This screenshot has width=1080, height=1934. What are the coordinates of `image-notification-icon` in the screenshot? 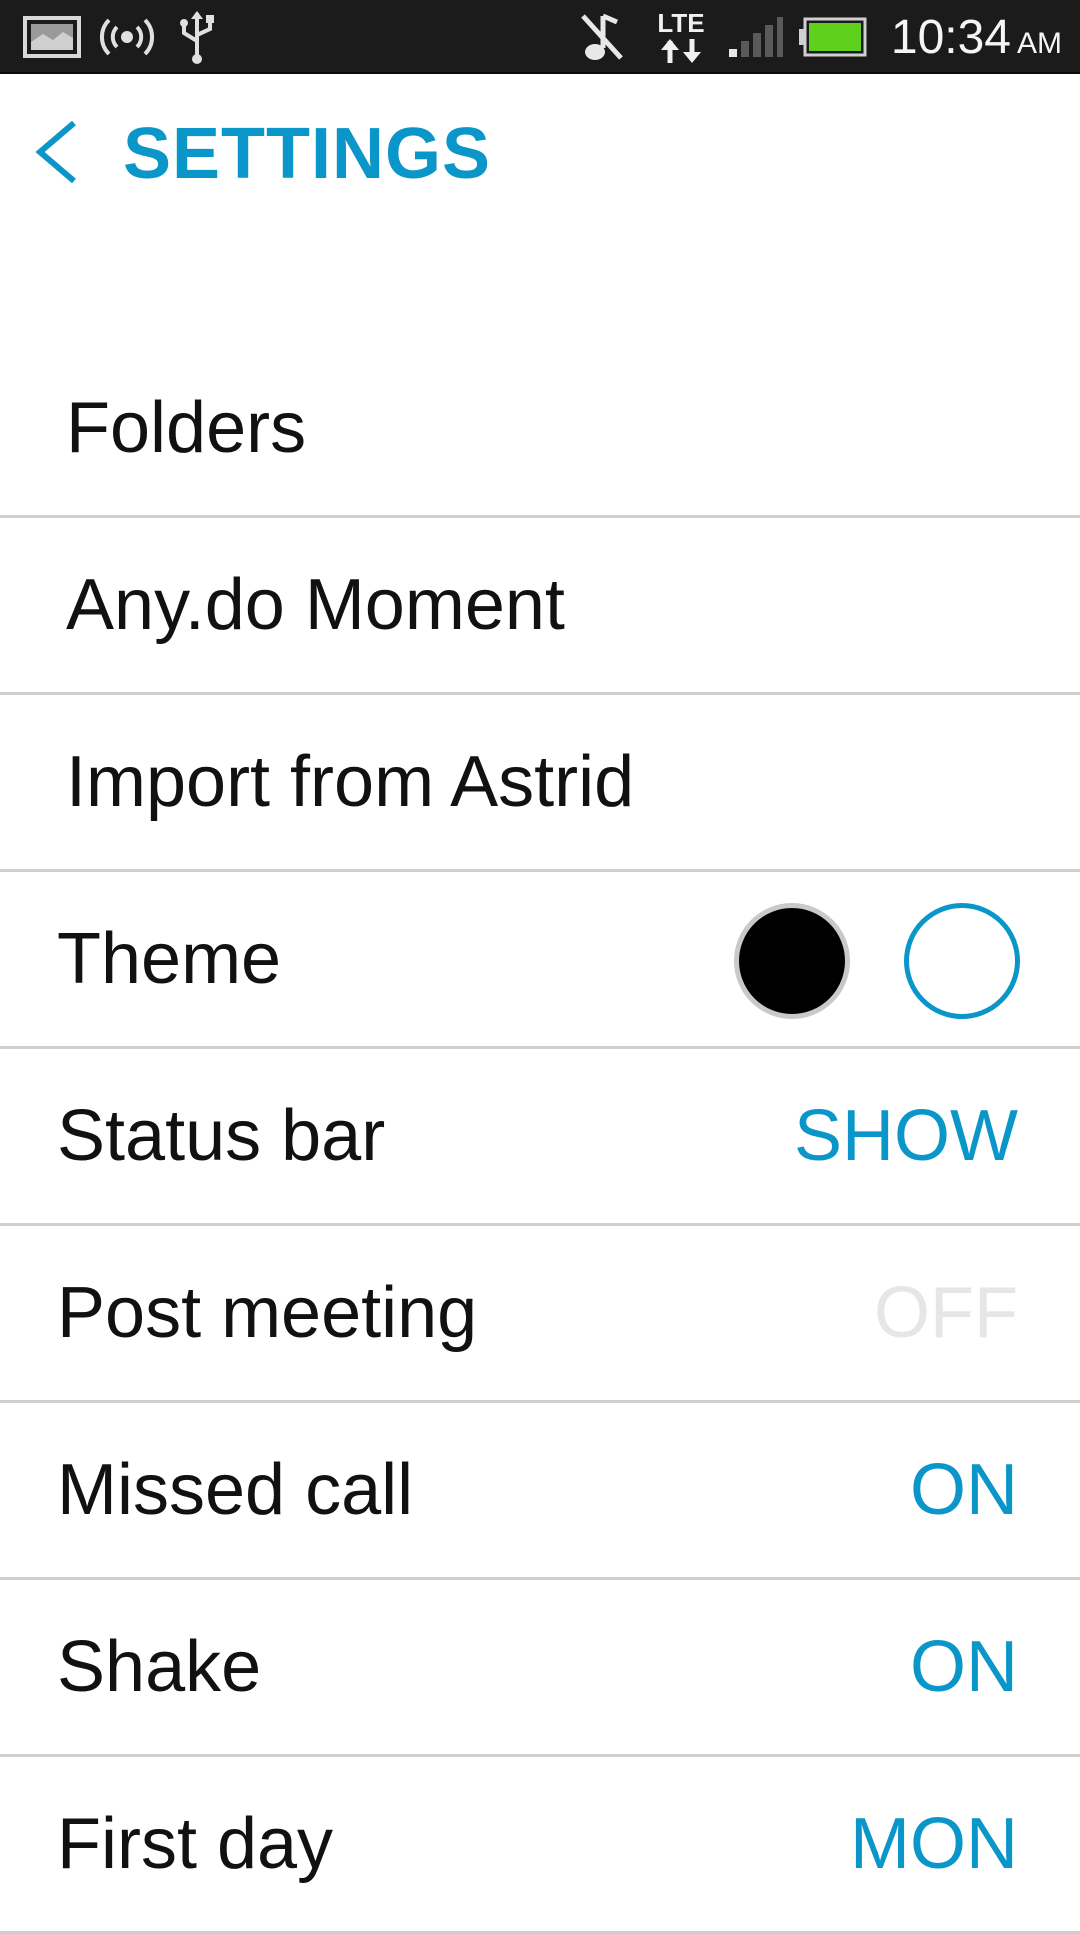 It's located at (52, 37).